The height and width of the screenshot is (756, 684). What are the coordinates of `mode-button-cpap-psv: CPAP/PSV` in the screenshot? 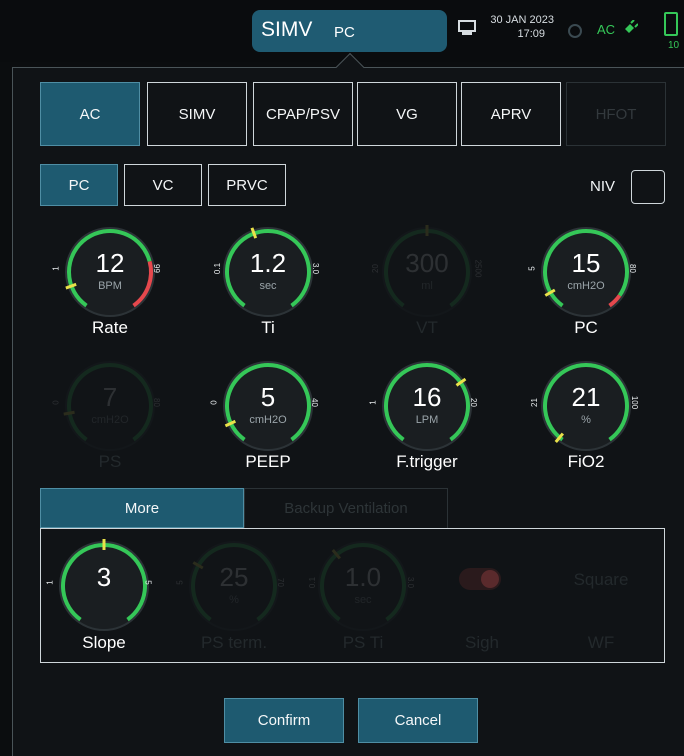 It's located at (303, 114).